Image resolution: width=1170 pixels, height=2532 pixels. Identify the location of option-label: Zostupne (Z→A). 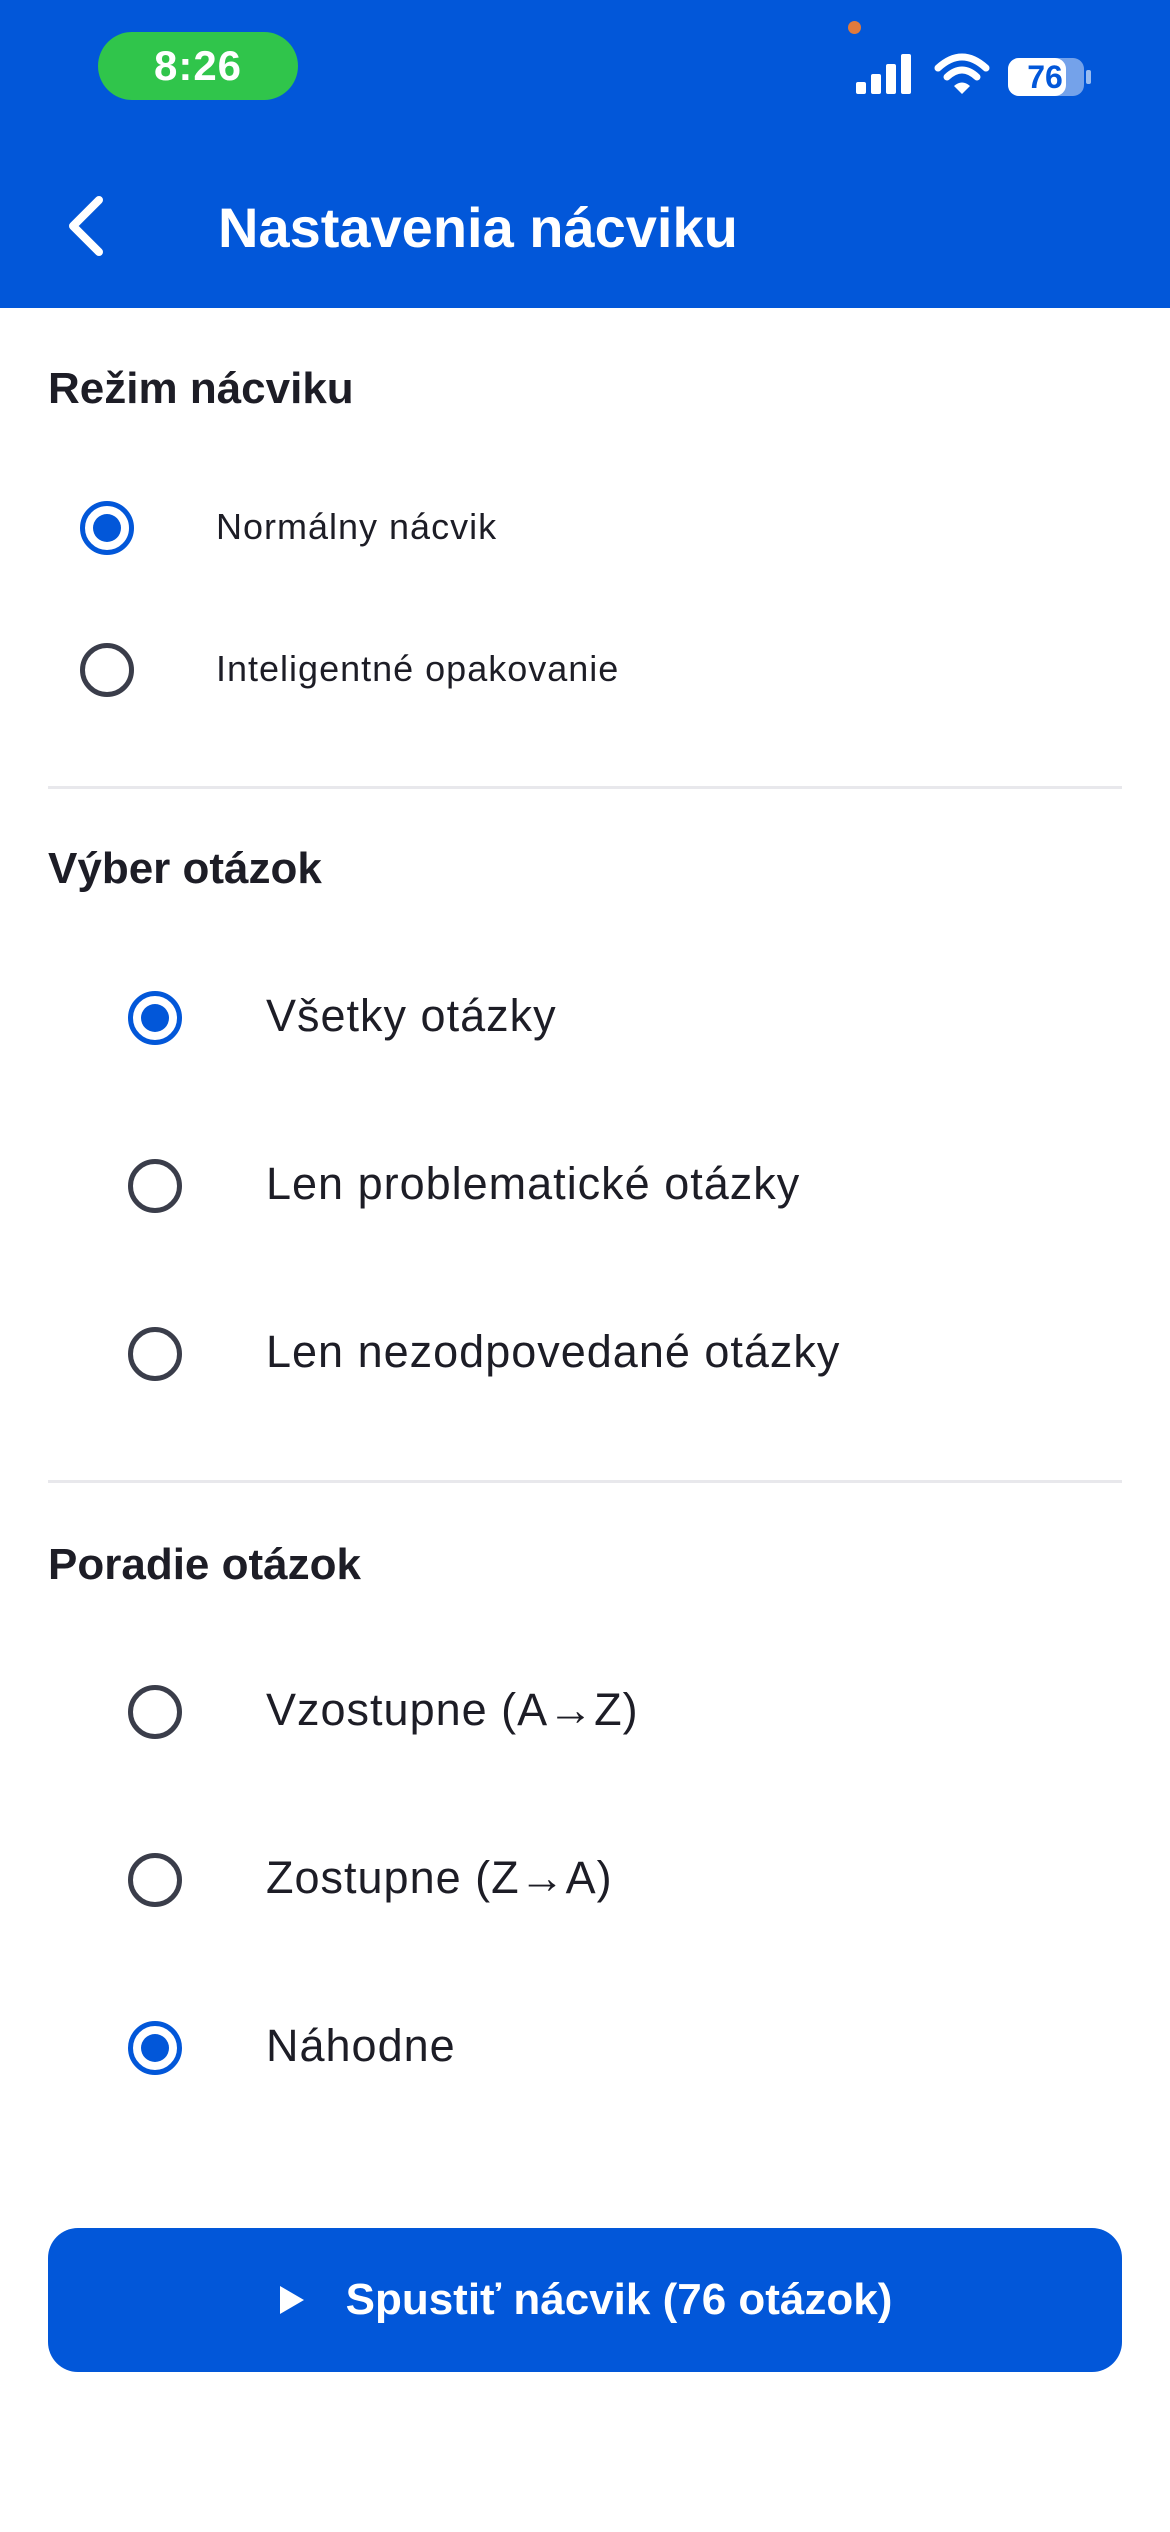
(439, 1877).